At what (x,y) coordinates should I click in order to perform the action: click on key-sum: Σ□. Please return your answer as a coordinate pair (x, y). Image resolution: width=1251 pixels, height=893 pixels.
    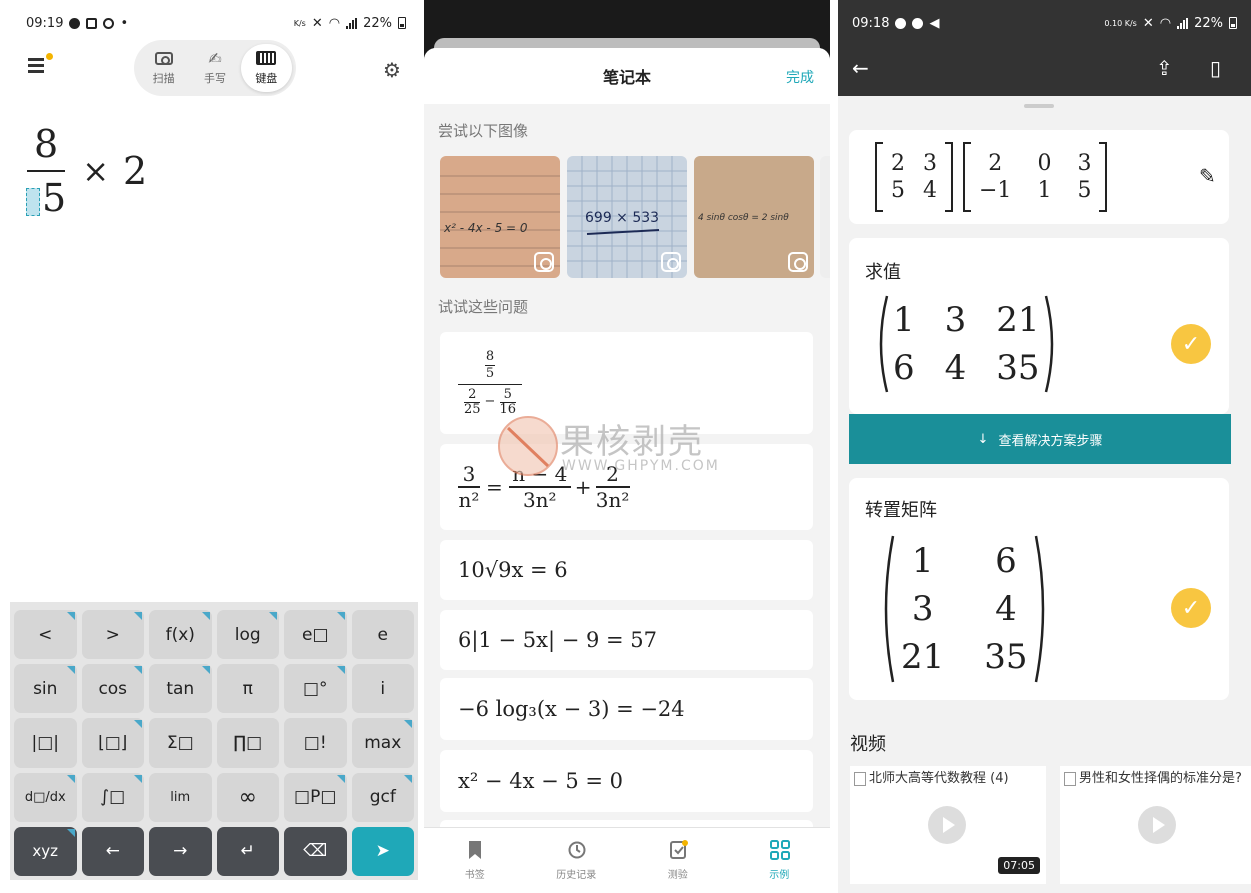
    Looking at the image, I should click on (180, 743).